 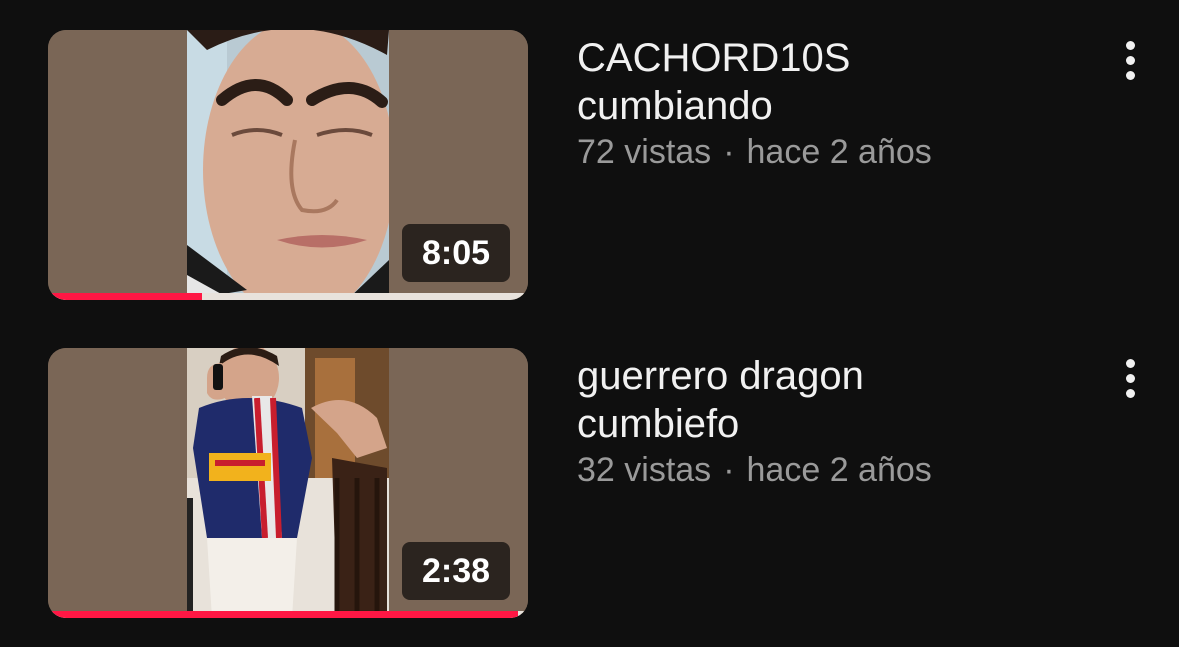 What do you see at coordinates (837, 82) in the screenshot?
I see `video-title: CACHORD10S cumbiando` at bounding box center [837, 82].